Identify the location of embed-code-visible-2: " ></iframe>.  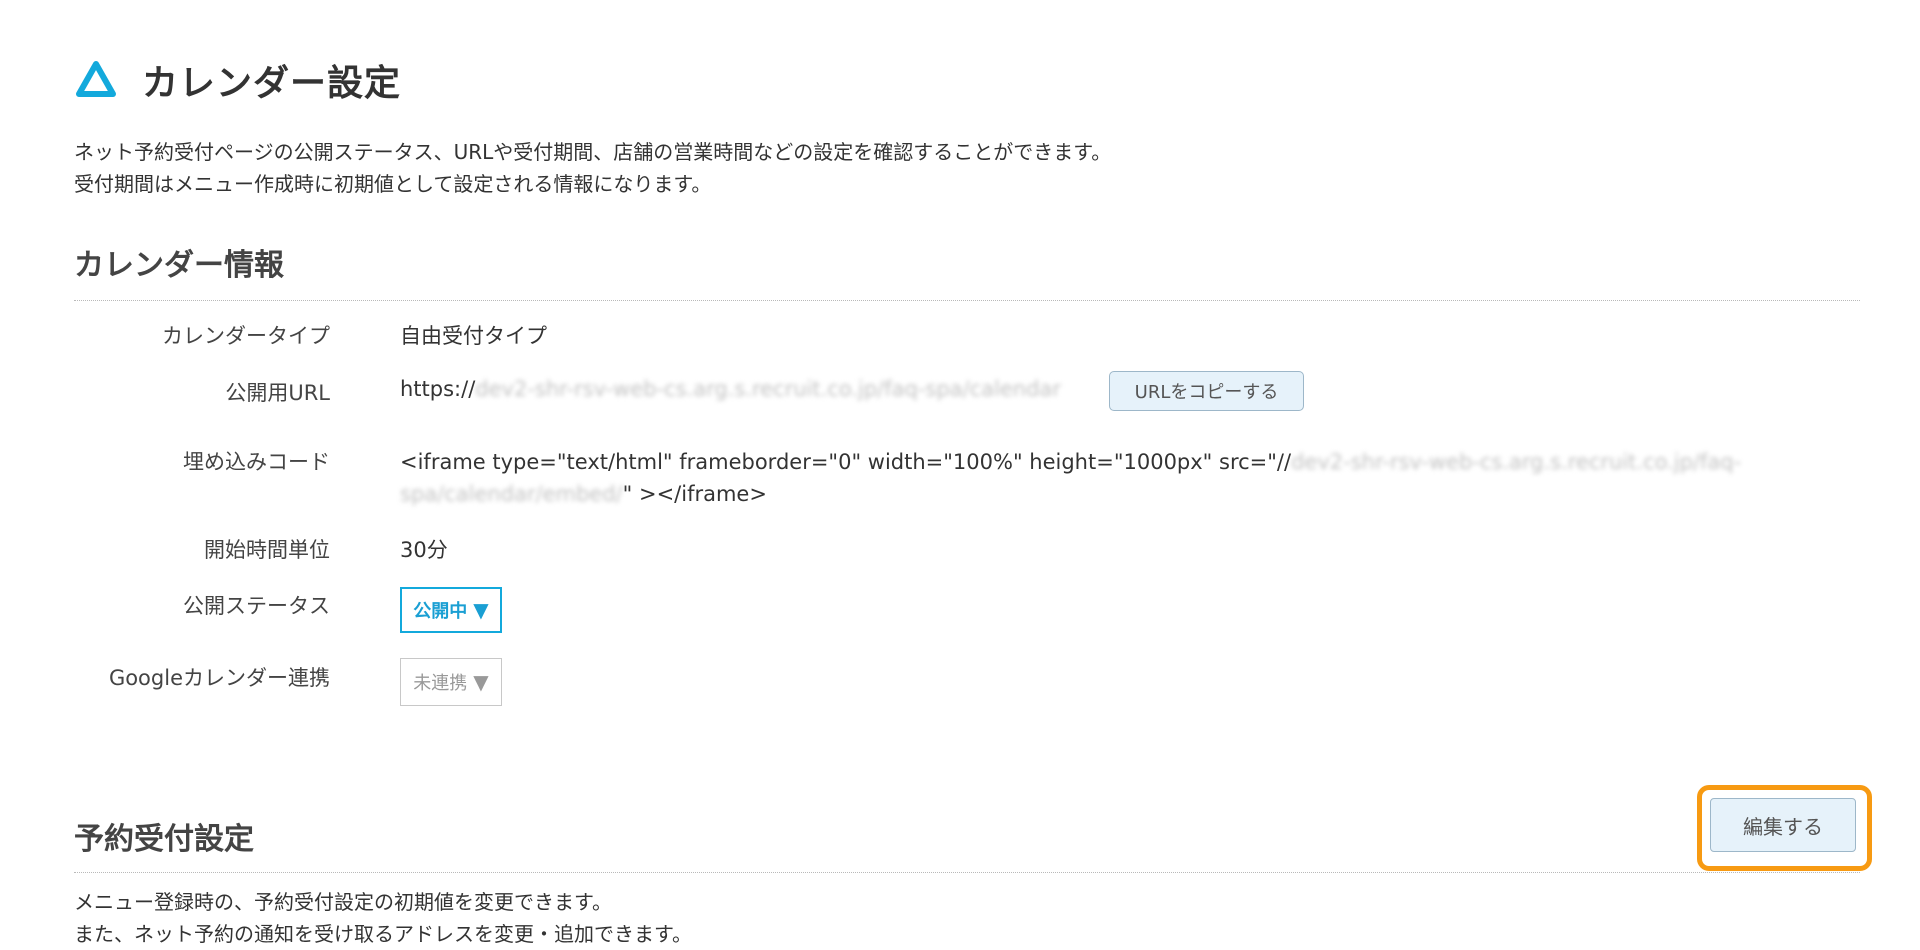
(694, 494).